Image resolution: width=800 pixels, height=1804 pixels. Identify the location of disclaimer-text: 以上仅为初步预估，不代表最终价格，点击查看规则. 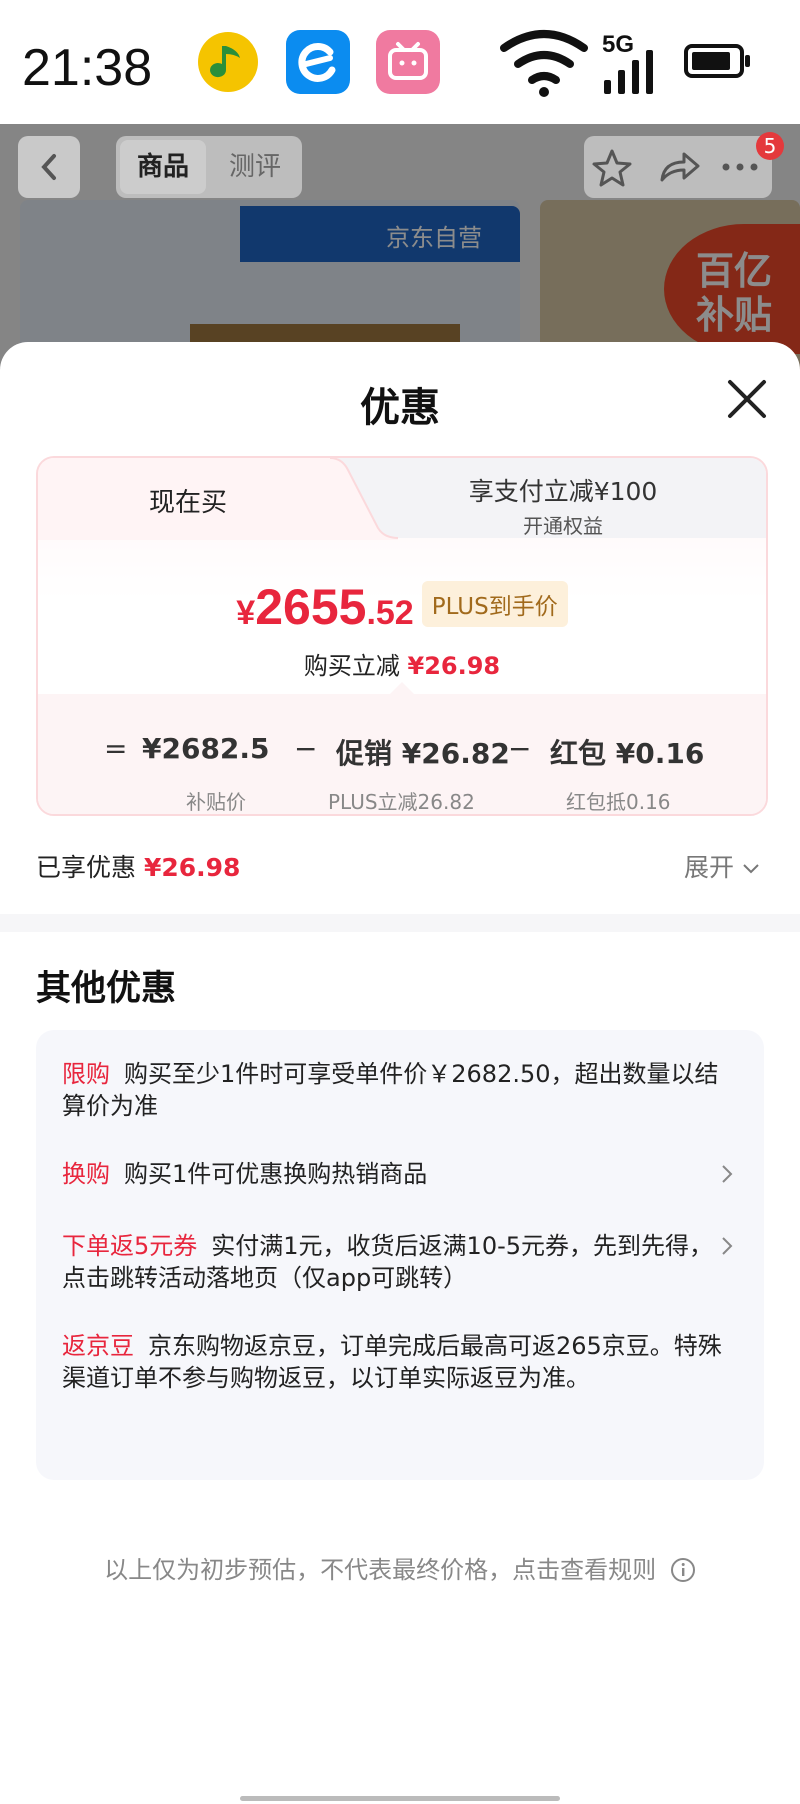
(380, 1570).